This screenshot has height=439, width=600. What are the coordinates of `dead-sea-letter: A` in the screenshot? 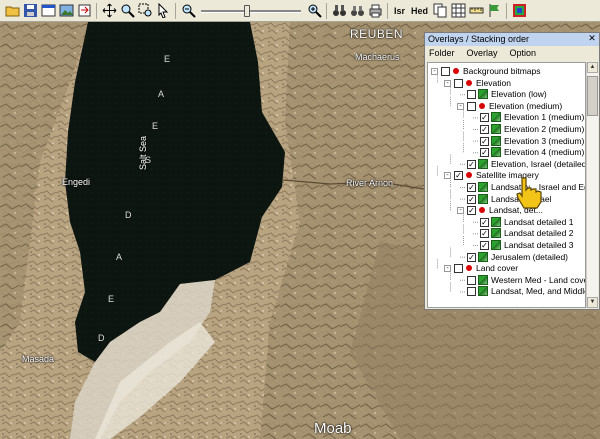 It's located at (161, 94).